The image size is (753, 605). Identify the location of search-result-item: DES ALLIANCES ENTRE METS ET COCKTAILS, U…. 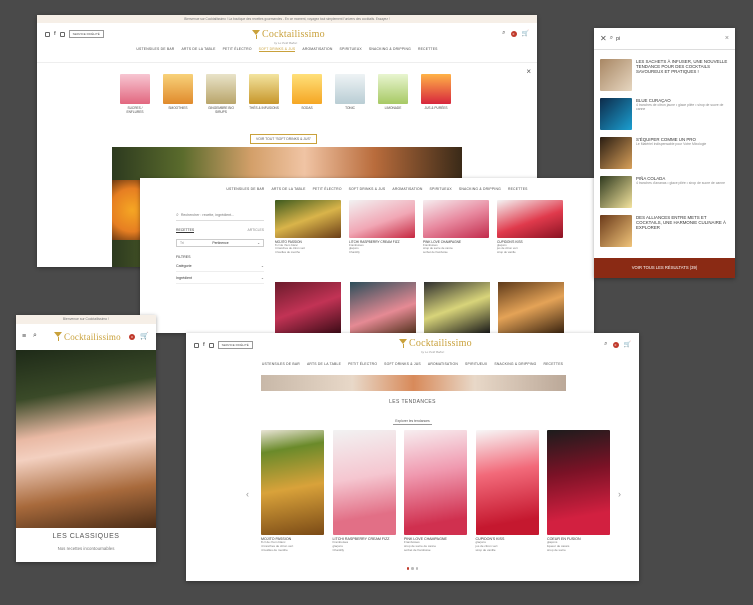
(665, 231).